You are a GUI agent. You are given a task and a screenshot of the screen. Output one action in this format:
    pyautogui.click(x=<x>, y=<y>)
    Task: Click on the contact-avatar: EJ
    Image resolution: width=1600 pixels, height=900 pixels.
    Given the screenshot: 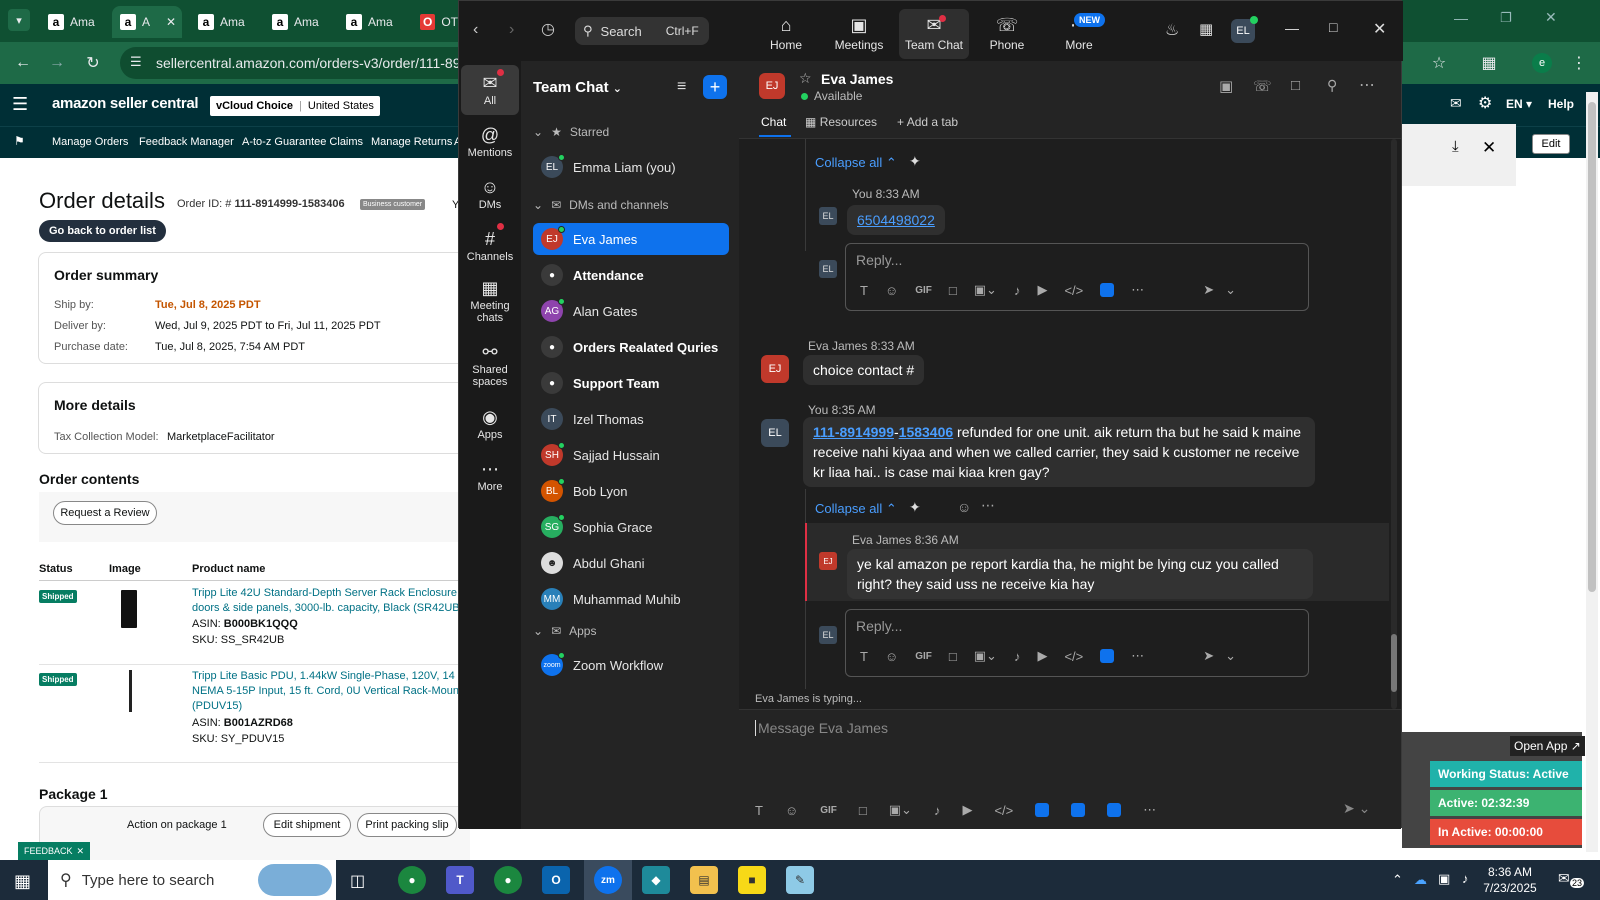 What is the action you would take?
    pyautogui.click(x=772, y=86)
    